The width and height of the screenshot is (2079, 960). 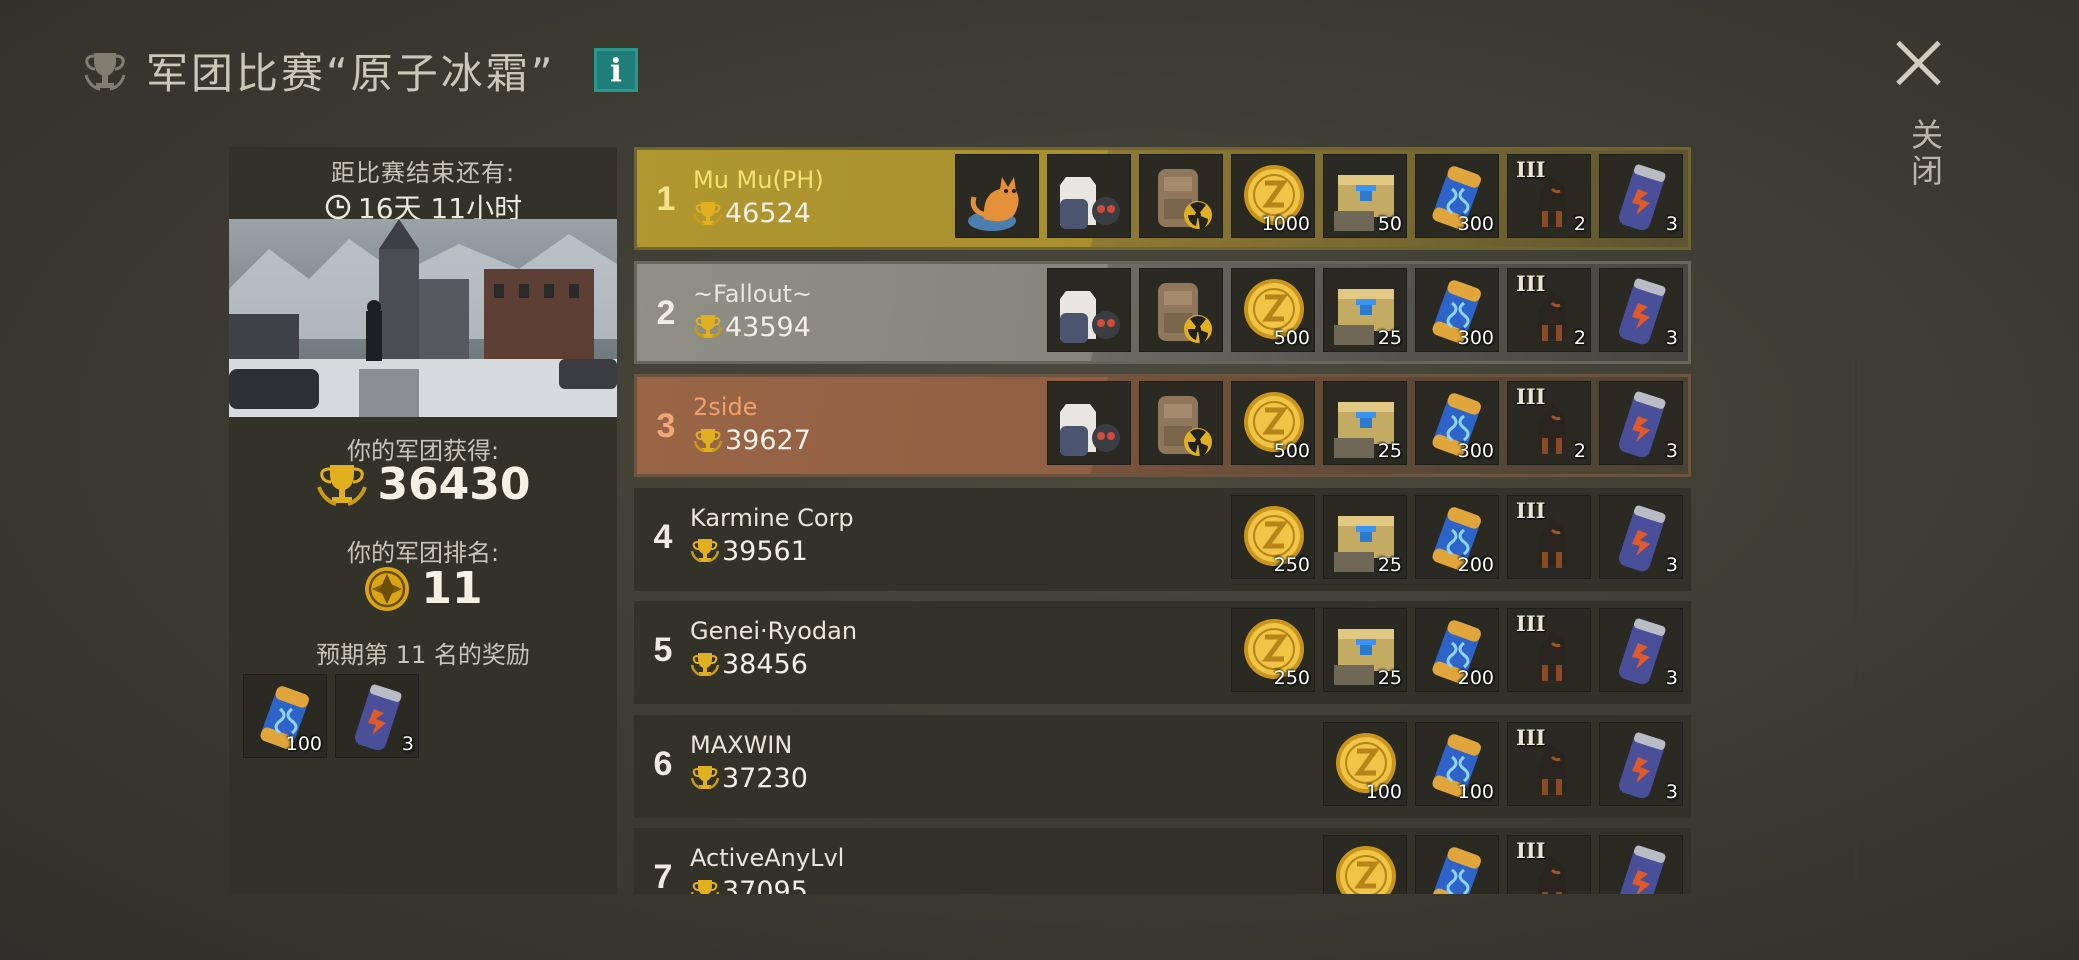 I want to click on reward-list: 500 25 300 III 2 3, so click(x=1365, y=423).